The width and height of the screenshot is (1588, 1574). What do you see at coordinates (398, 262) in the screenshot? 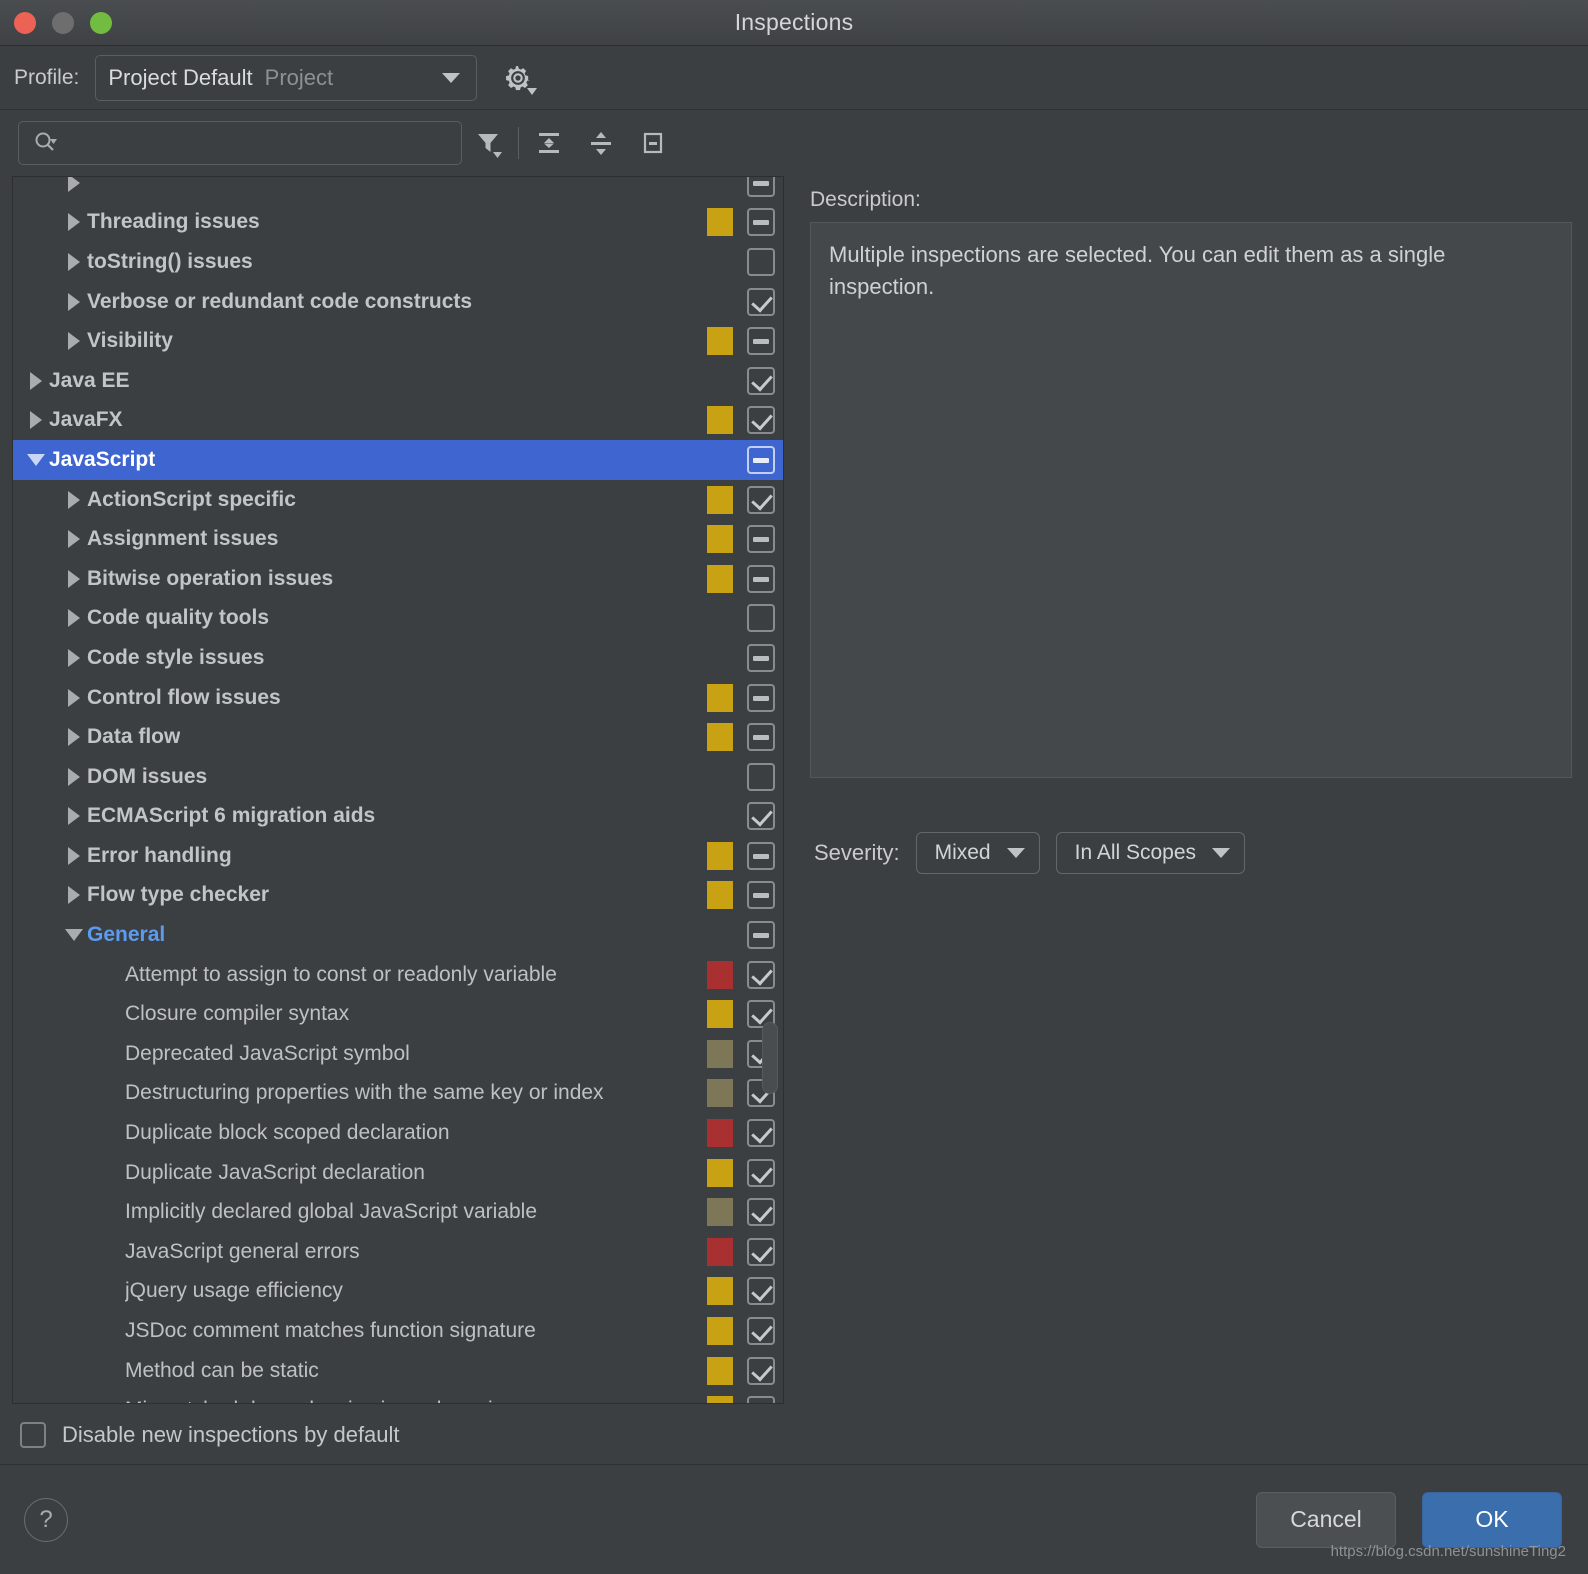
I see `tree-row: toString() issues` at bounding box center [398, 262].